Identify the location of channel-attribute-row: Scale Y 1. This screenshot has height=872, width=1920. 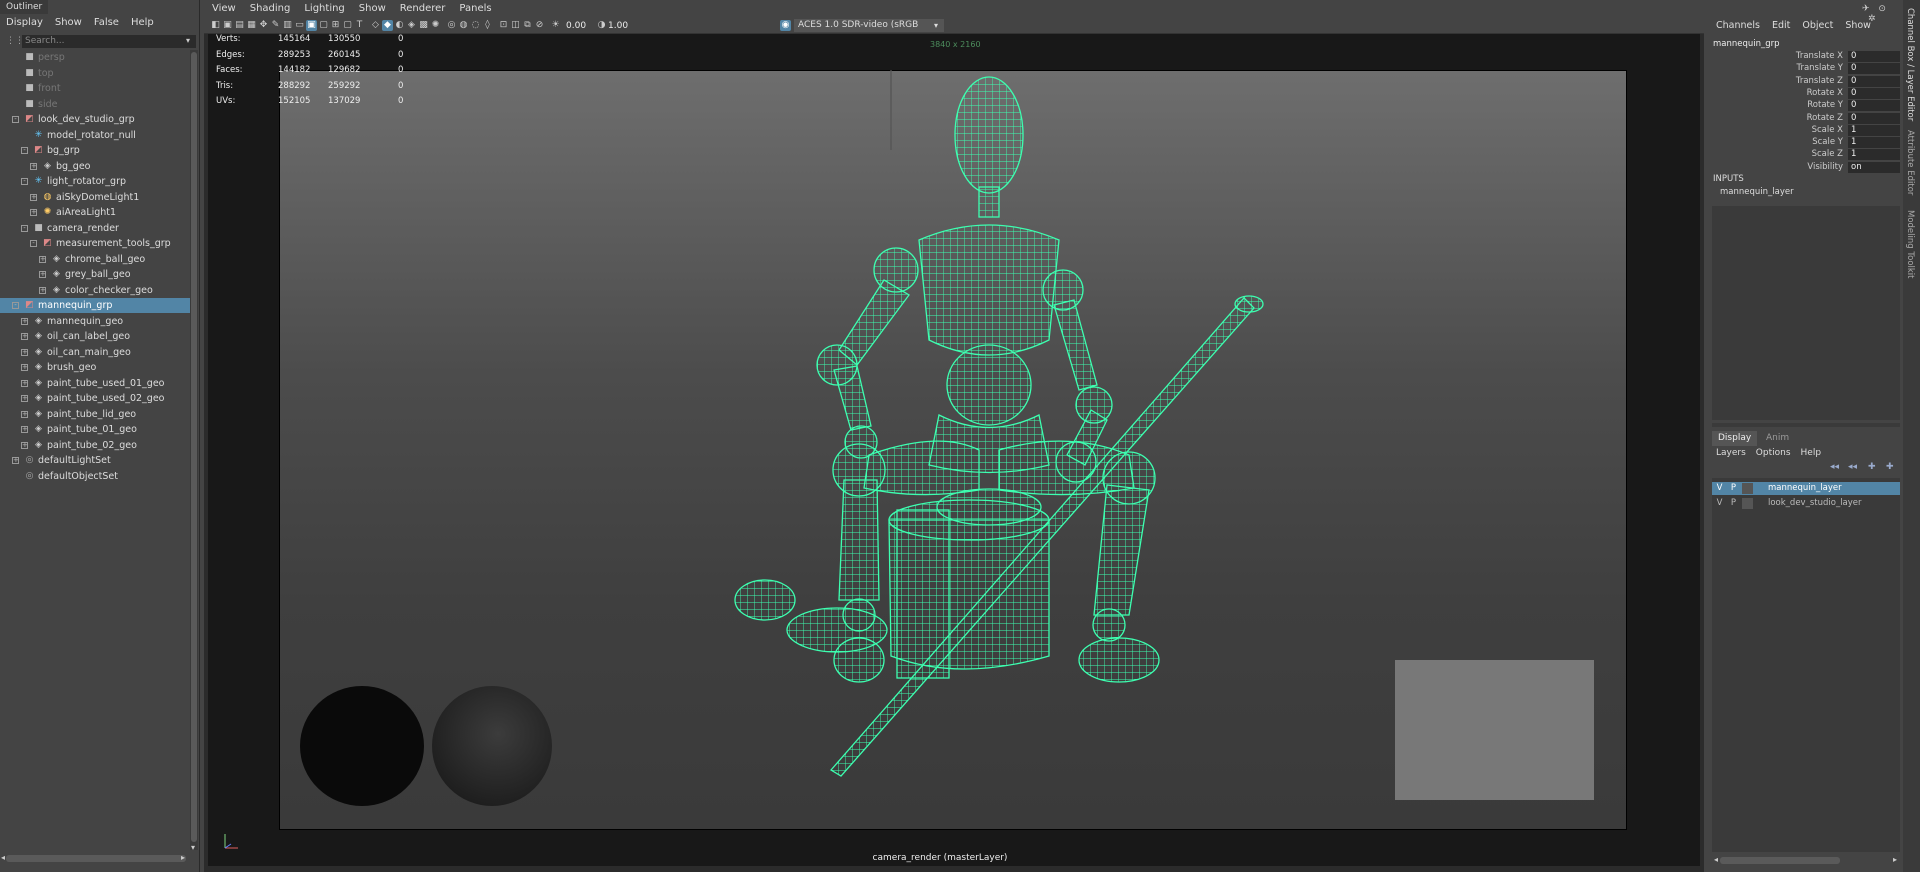
(1807, 143).